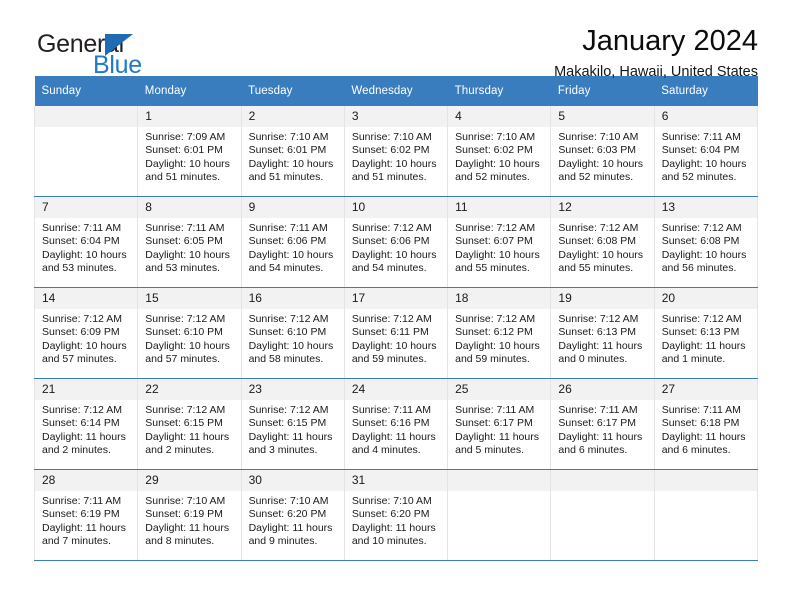 This screenshot has width=792, height=612. Describe the element at coordinates (117, 65) in the screenshot. I see `logo-text-blue: Blue` at that location.